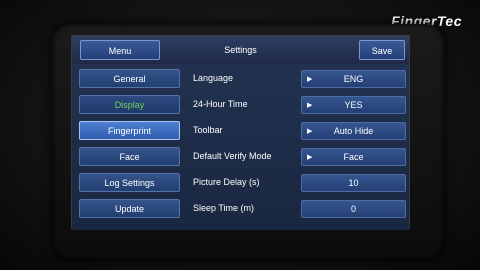  Describe the element at coordinates (220, 104) in the screenshot. I see `setting-label-24-hour-time: 24-Hour Time` at that location.